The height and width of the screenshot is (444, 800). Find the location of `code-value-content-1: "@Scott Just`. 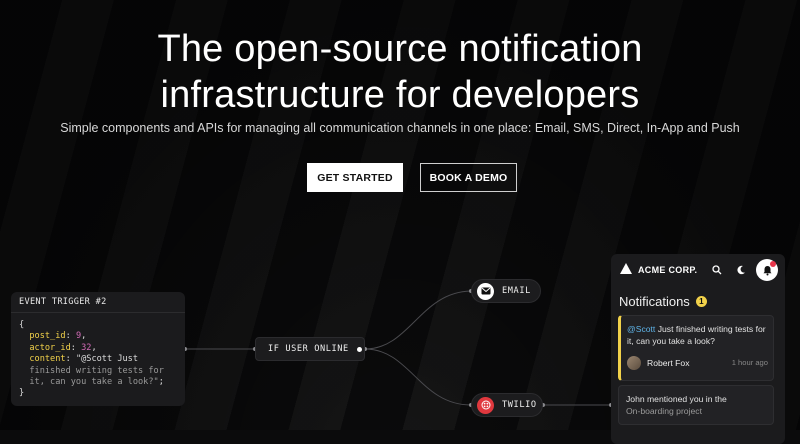

code-value-content-1: "@Scott Just is located at coordinates (107, 359).